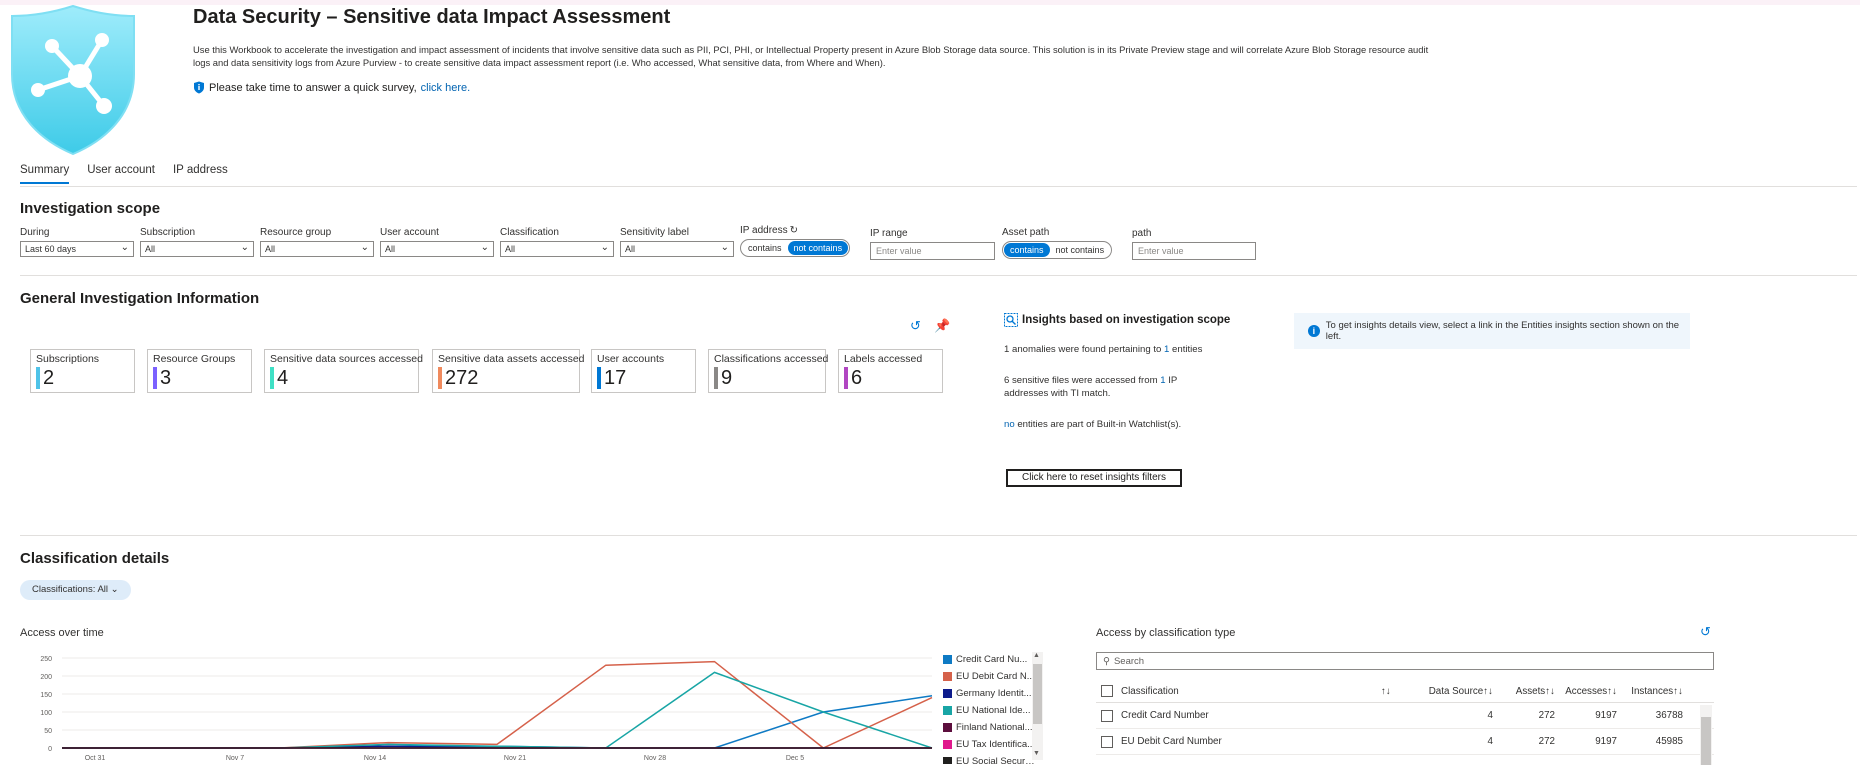  What do you see at coordinates (1457, 691) in the screenshot?
I see `col-data-source: Data Source↑↓` at bounding box center [1457, 691].